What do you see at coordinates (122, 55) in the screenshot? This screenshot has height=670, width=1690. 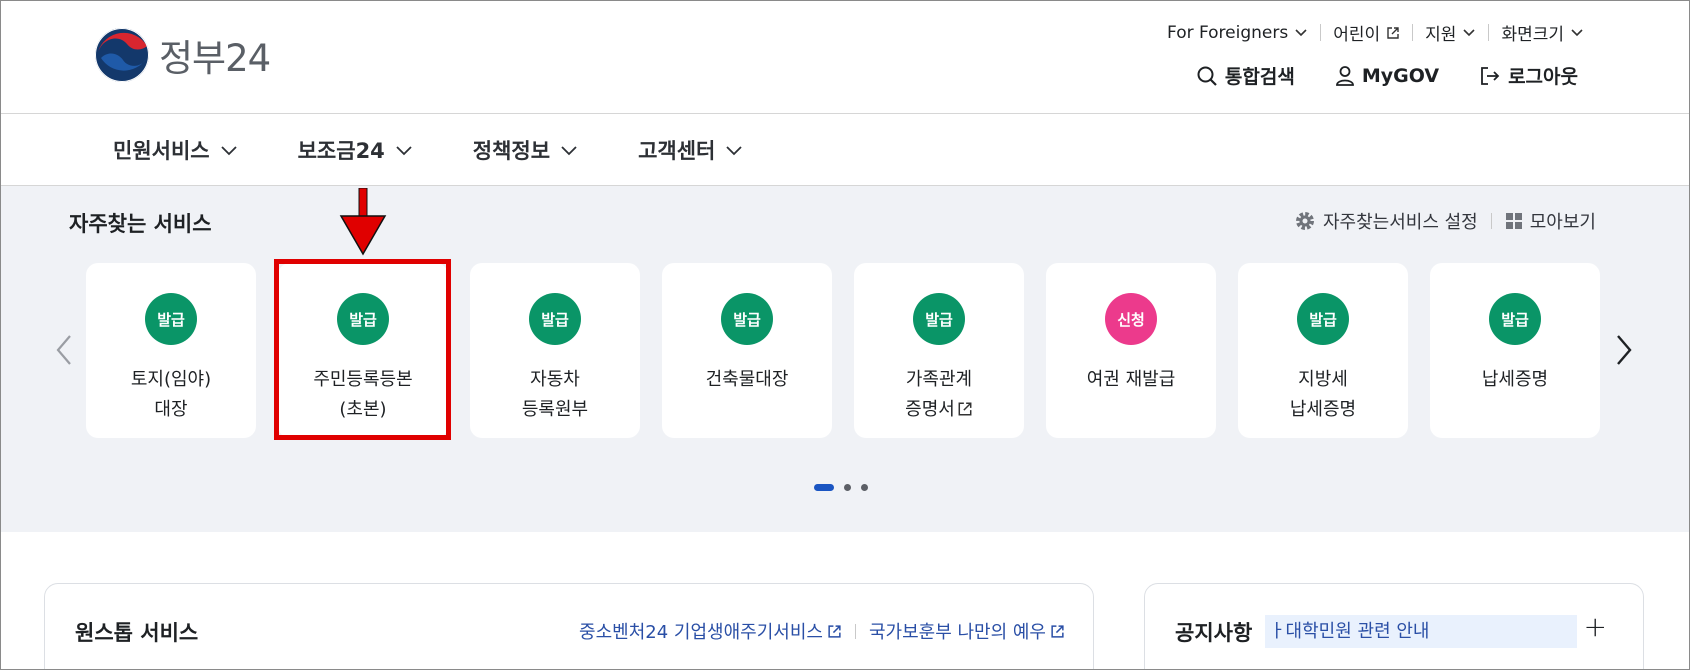 I see `government-emblem-icon` at bounding box center [122, 55].